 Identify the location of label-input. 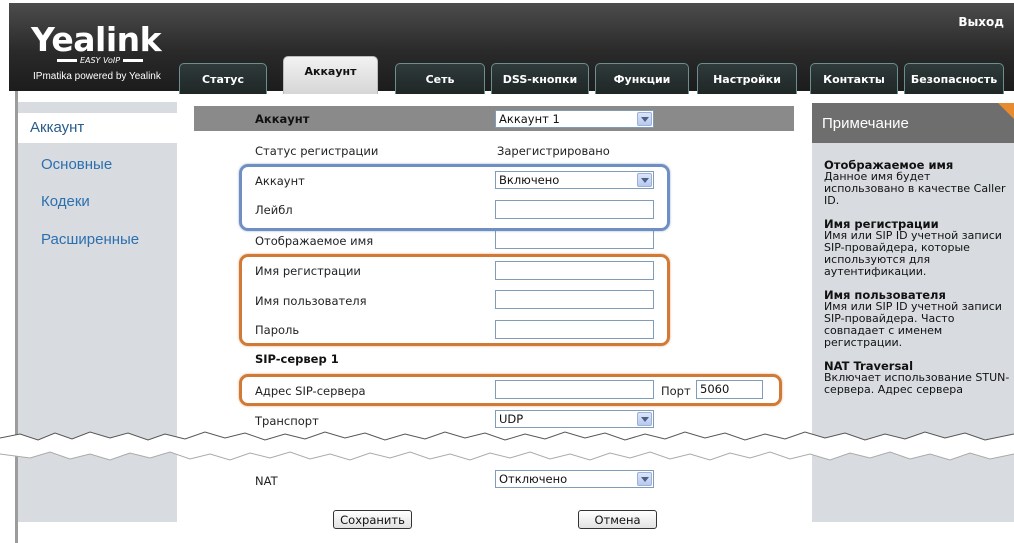
(574, 209).